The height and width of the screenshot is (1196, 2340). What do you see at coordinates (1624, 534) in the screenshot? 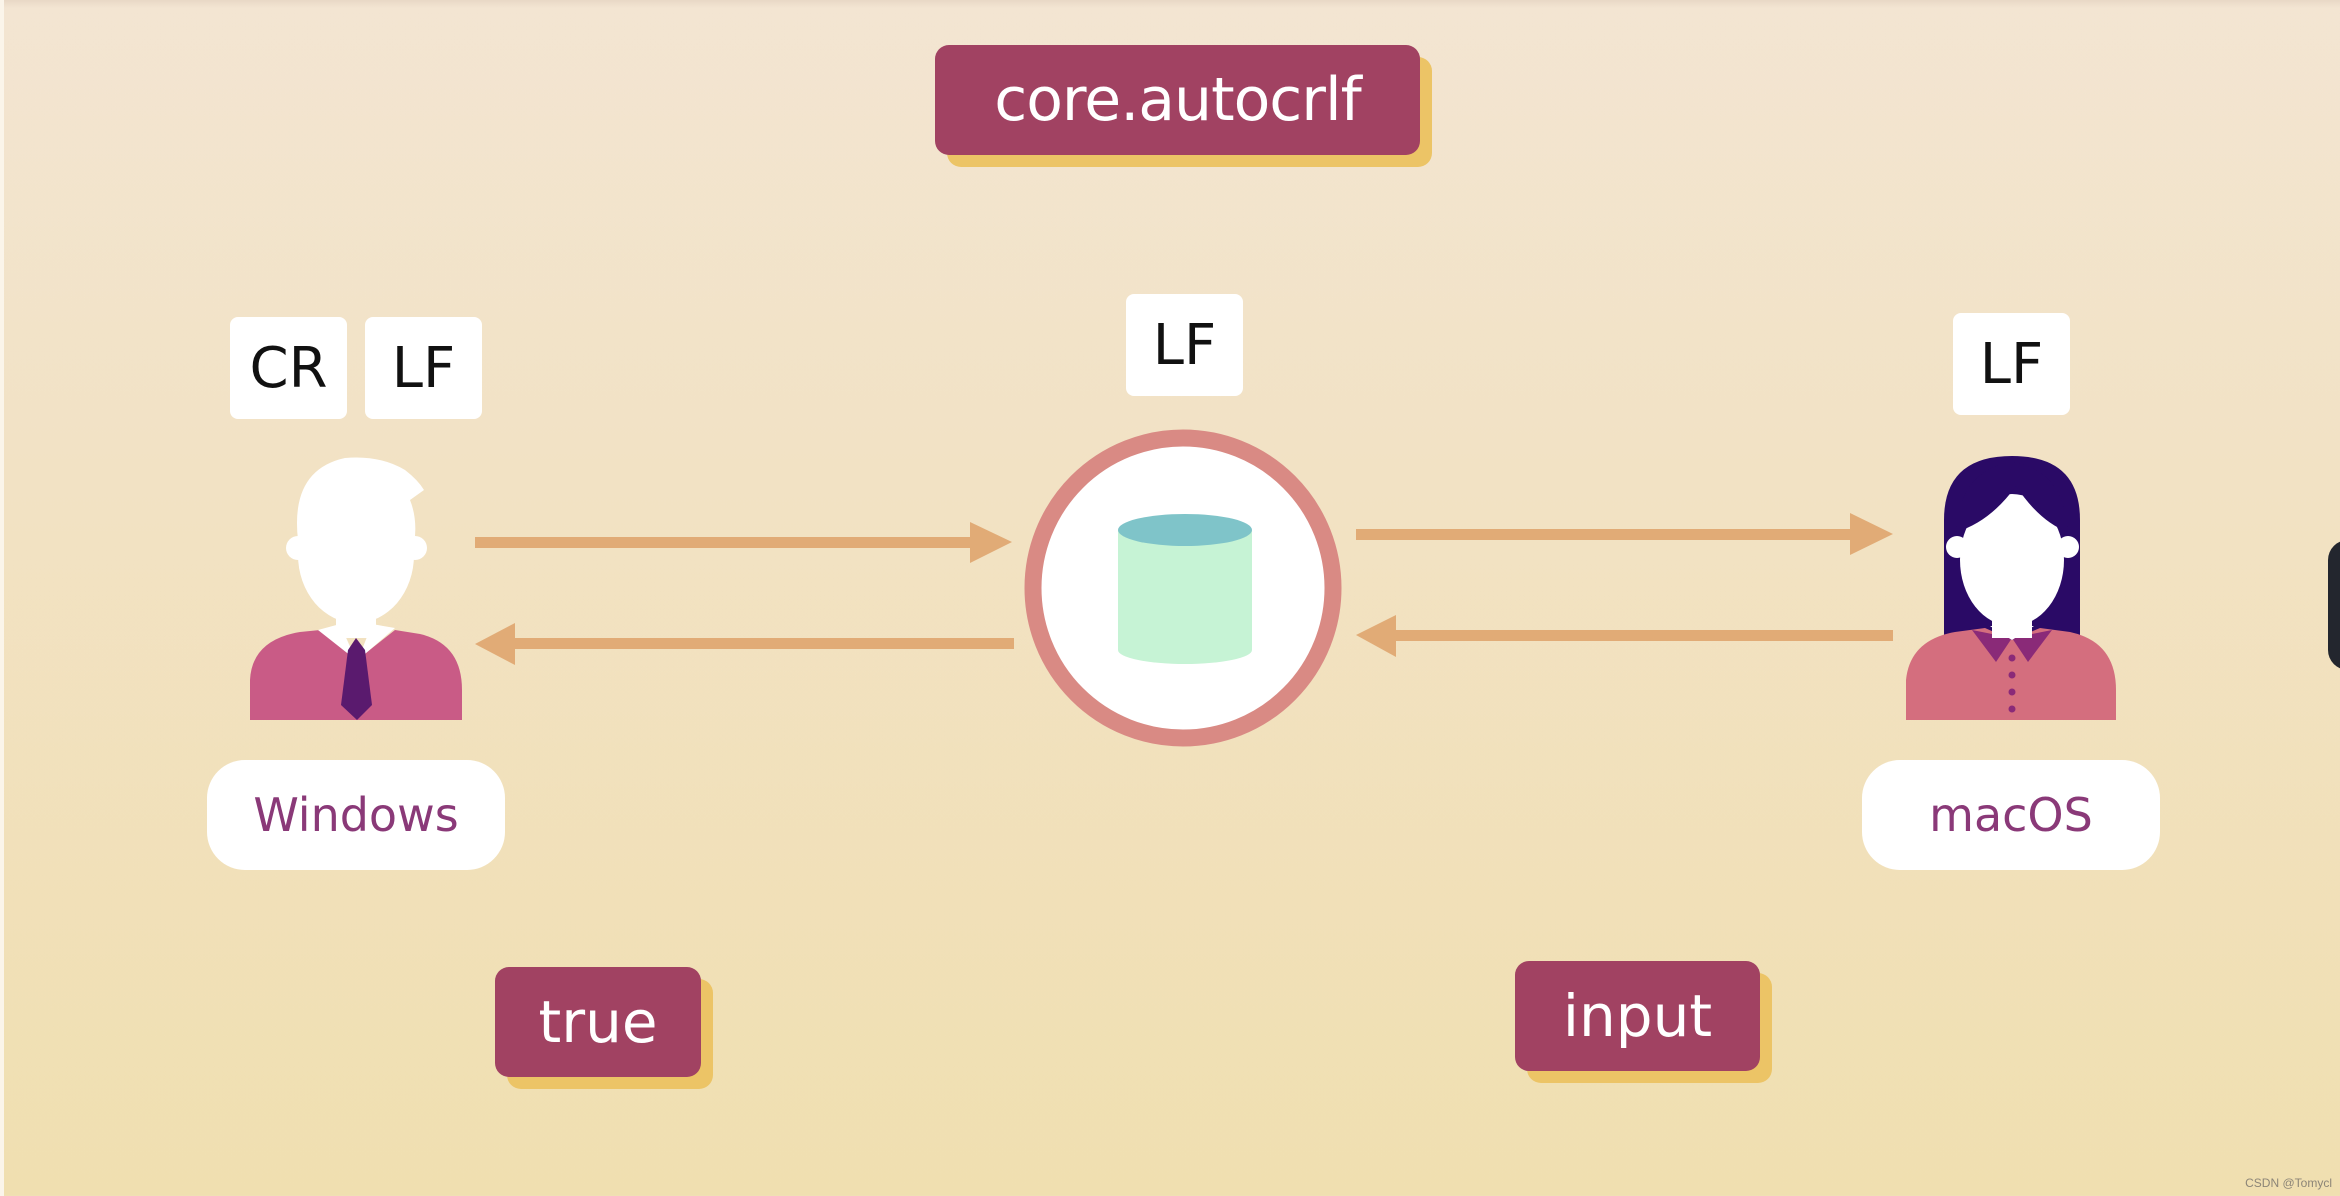
I see `arrow-repo-to-macos` at bounding box center [1624, 534].